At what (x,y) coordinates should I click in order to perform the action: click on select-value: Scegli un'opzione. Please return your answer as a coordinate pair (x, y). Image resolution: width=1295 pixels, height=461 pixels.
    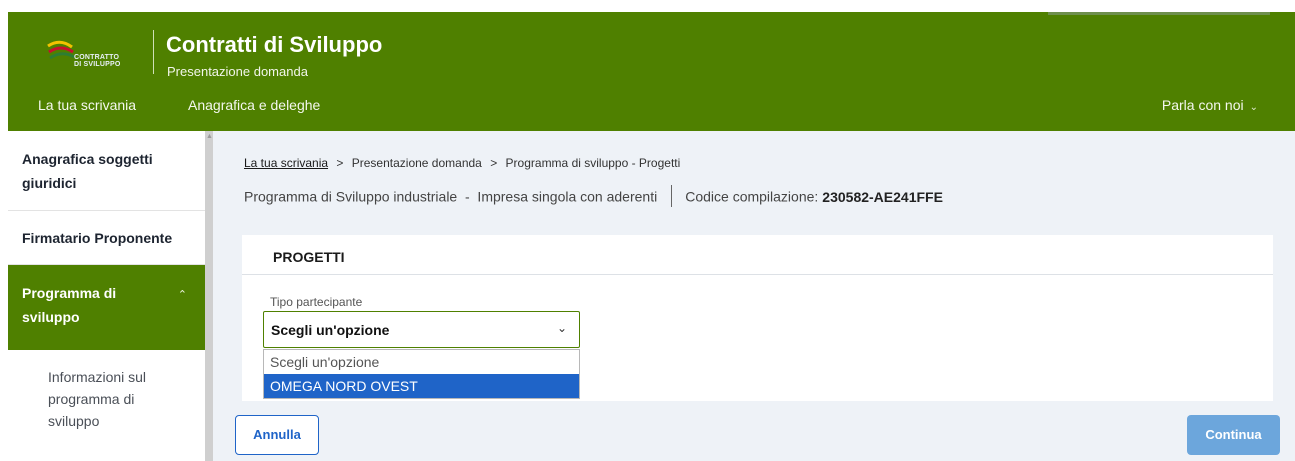
    Looking at the image, I should click on (330, 330).